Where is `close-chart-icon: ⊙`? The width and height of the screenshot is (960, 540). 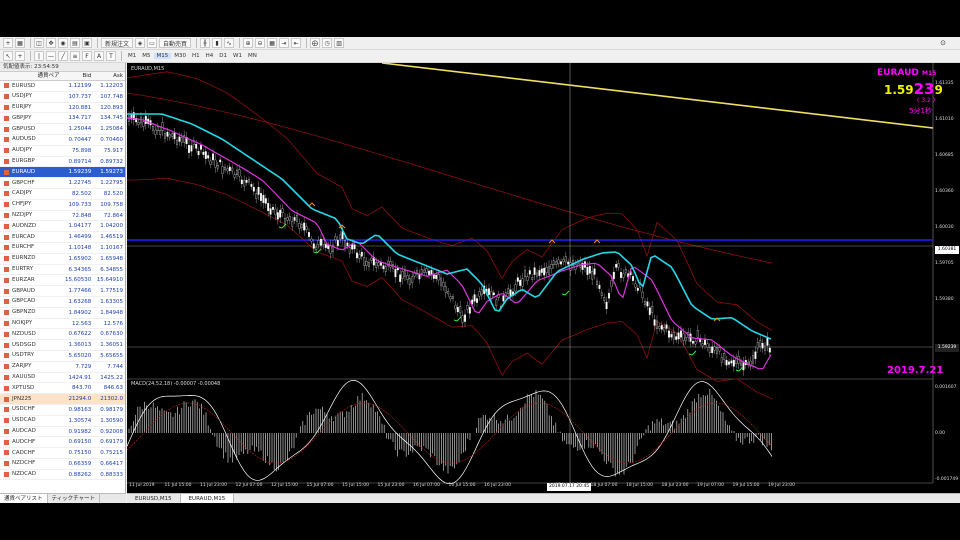 close-chart-icon: ⊙ is located at coordinates (943, 43).